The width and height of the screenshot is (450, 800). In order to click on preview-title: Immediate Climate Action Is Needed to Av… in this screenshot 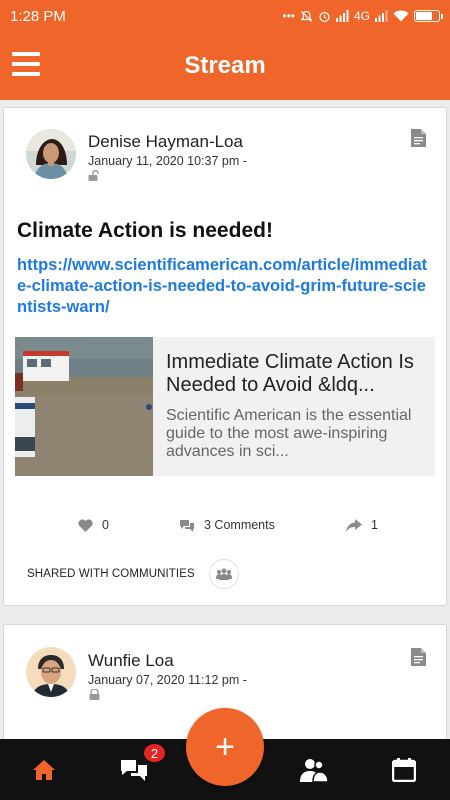, I will do `click(290, 373)`.